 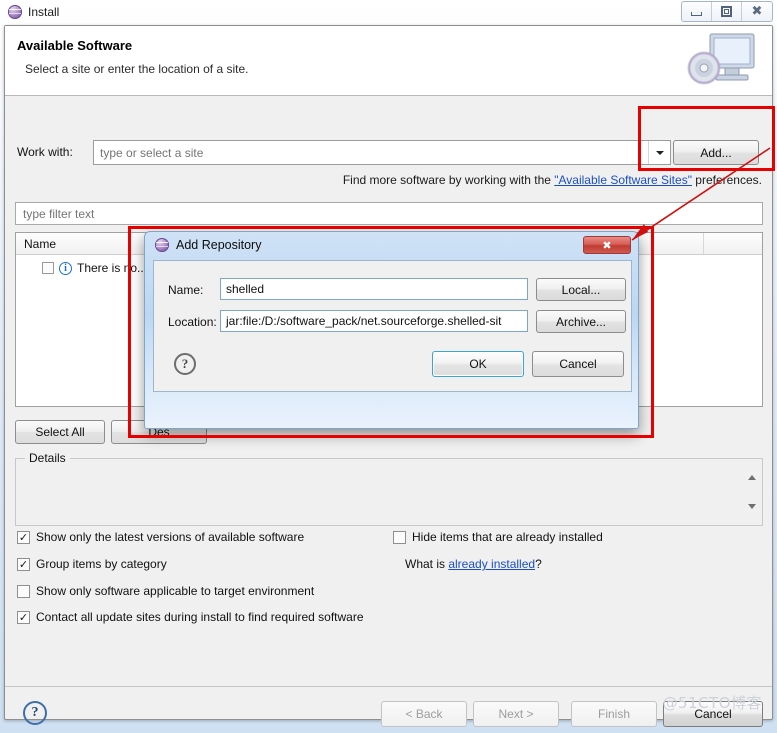 What do you see at coordinates (538, 564) in the screenshot?
I see `what-is-suffix: ?` at bounding box center [538, 564].